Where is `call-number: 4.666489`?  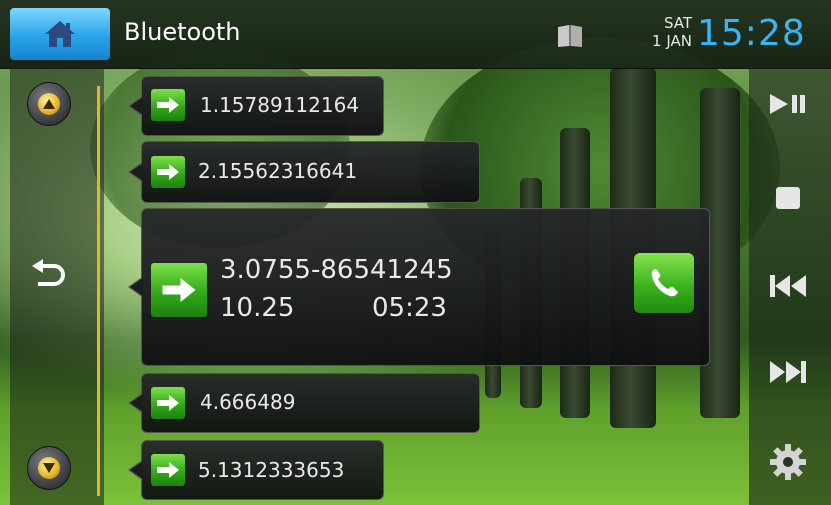 call-number: 4.666489 is located at coordinates (248, 402).